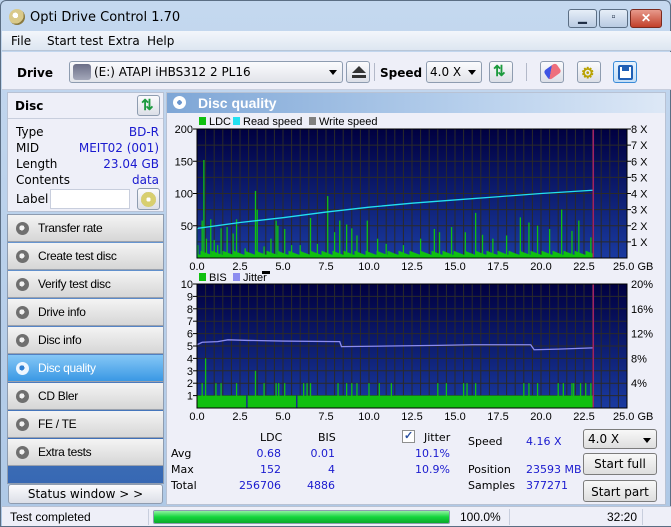 This screenshot has height=527, width=671. I want to click on start-part-button: Start part, so click(620, 491).